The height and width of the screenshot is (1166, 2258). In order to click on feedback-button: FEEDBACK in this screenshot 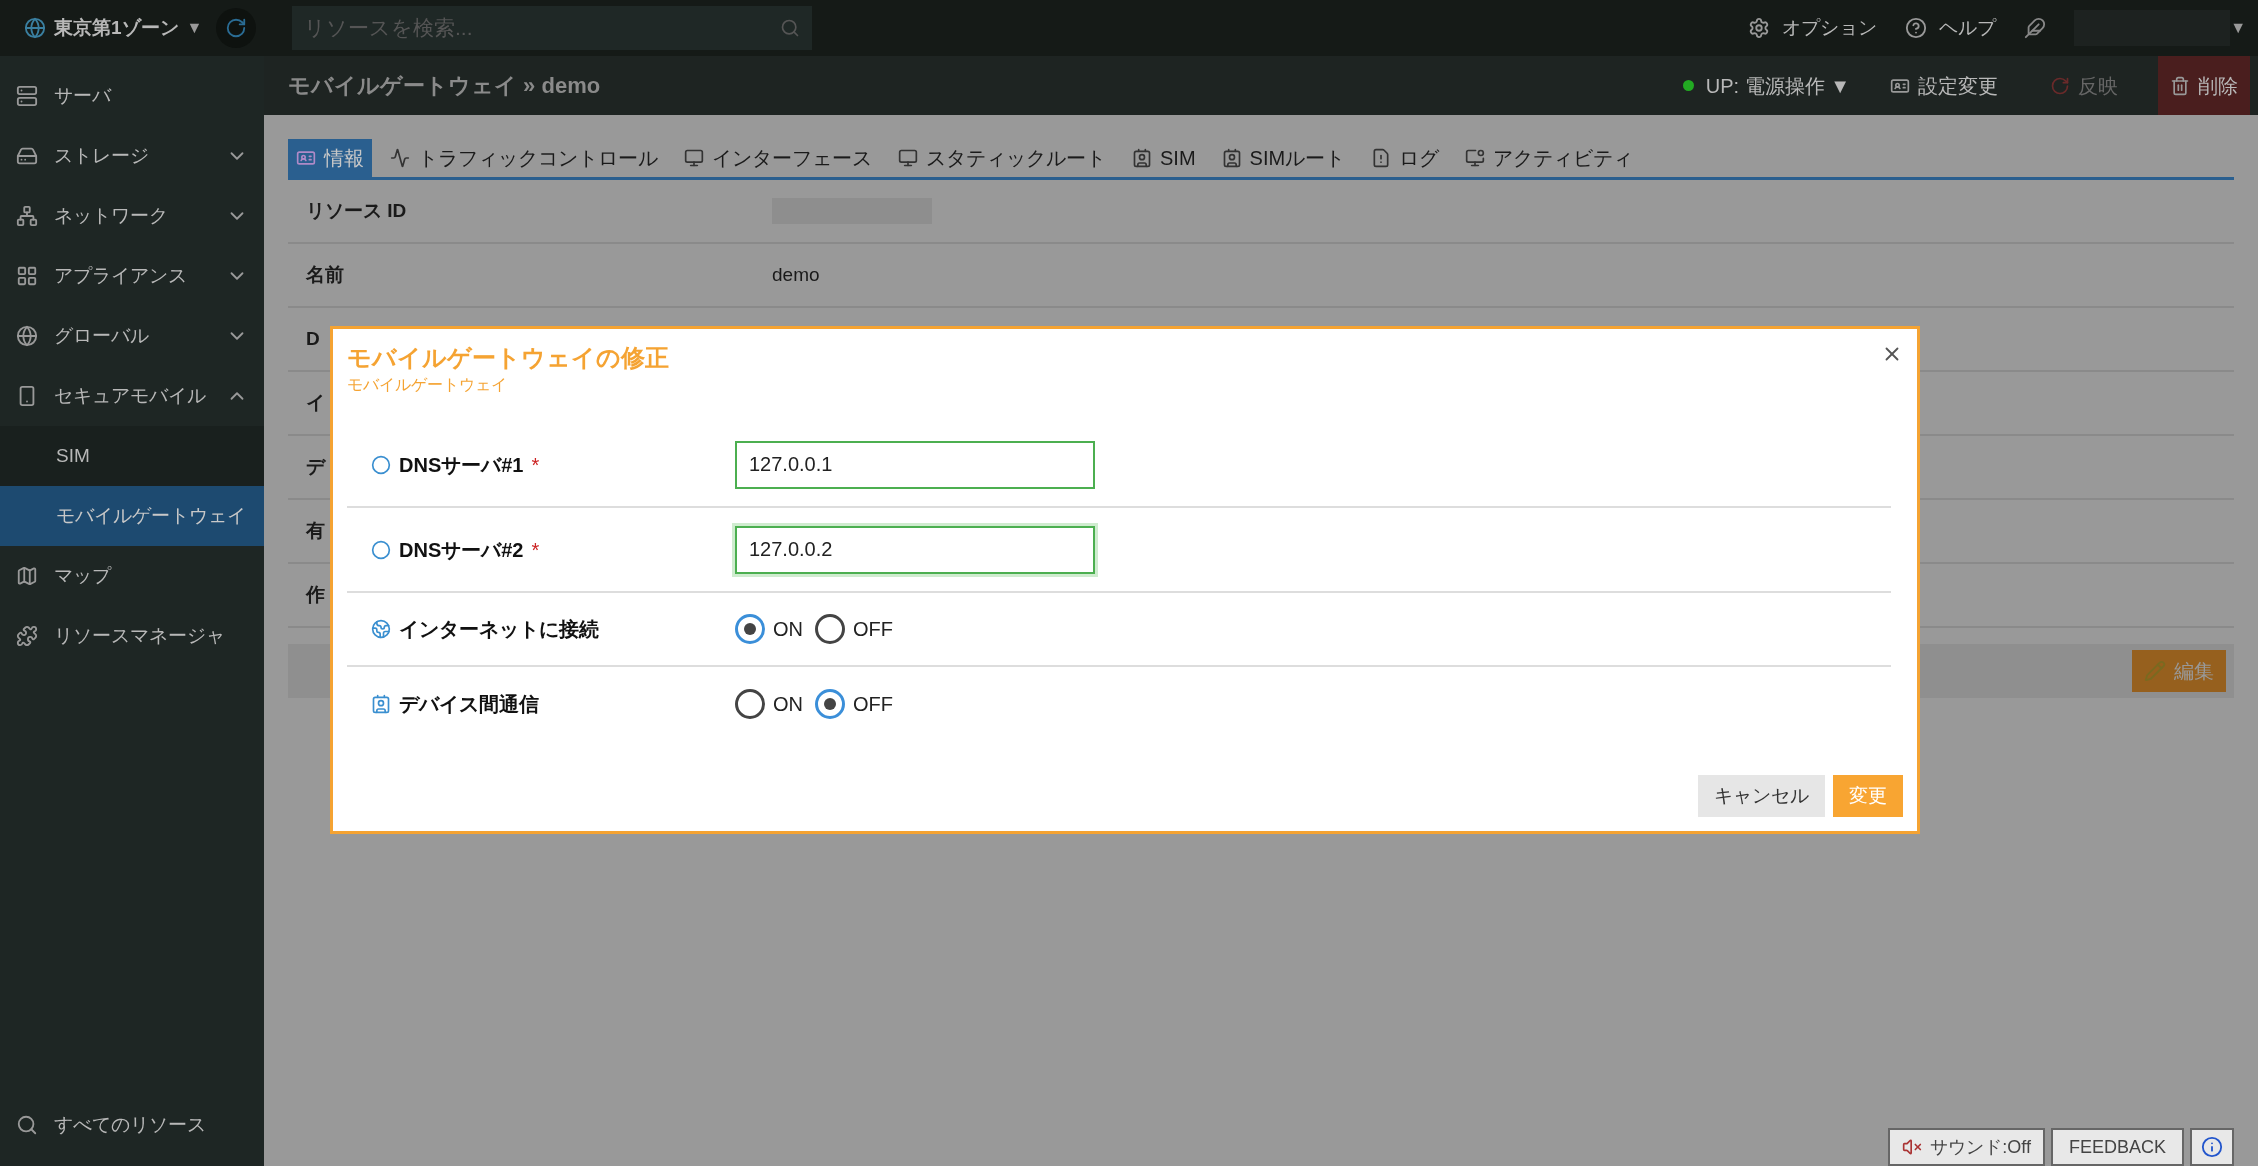, I will do `click(2117, 1147)`.